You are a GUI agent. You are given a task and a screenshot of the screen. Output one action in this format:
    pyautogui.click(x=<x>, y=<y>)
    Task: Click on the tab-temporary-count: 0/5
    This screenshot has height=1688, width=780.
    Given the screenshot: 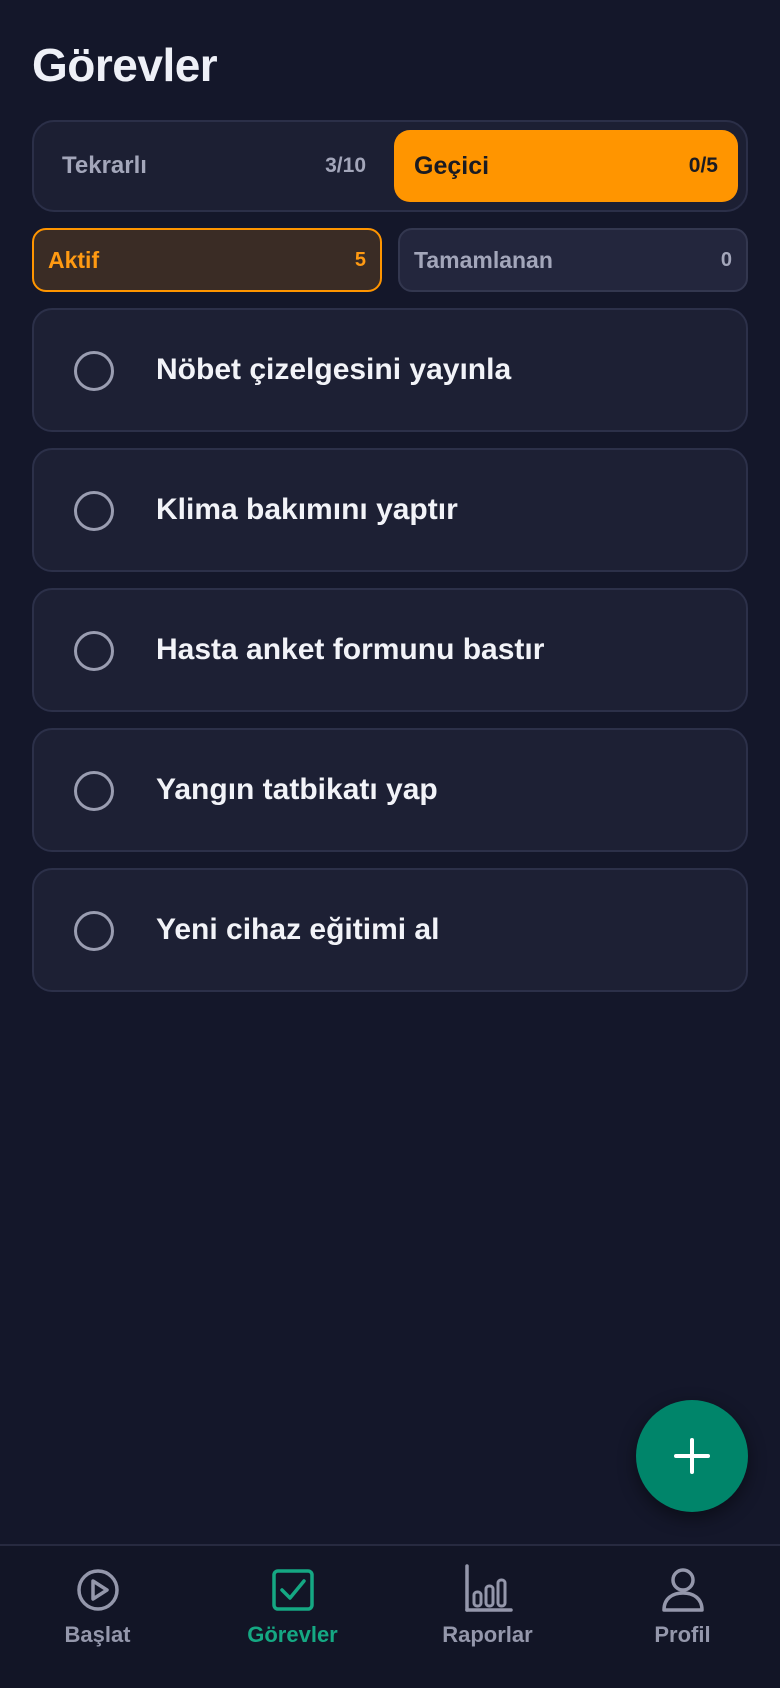 What is the action you would take?
    pyautogui.click(x=703, y=165)
    